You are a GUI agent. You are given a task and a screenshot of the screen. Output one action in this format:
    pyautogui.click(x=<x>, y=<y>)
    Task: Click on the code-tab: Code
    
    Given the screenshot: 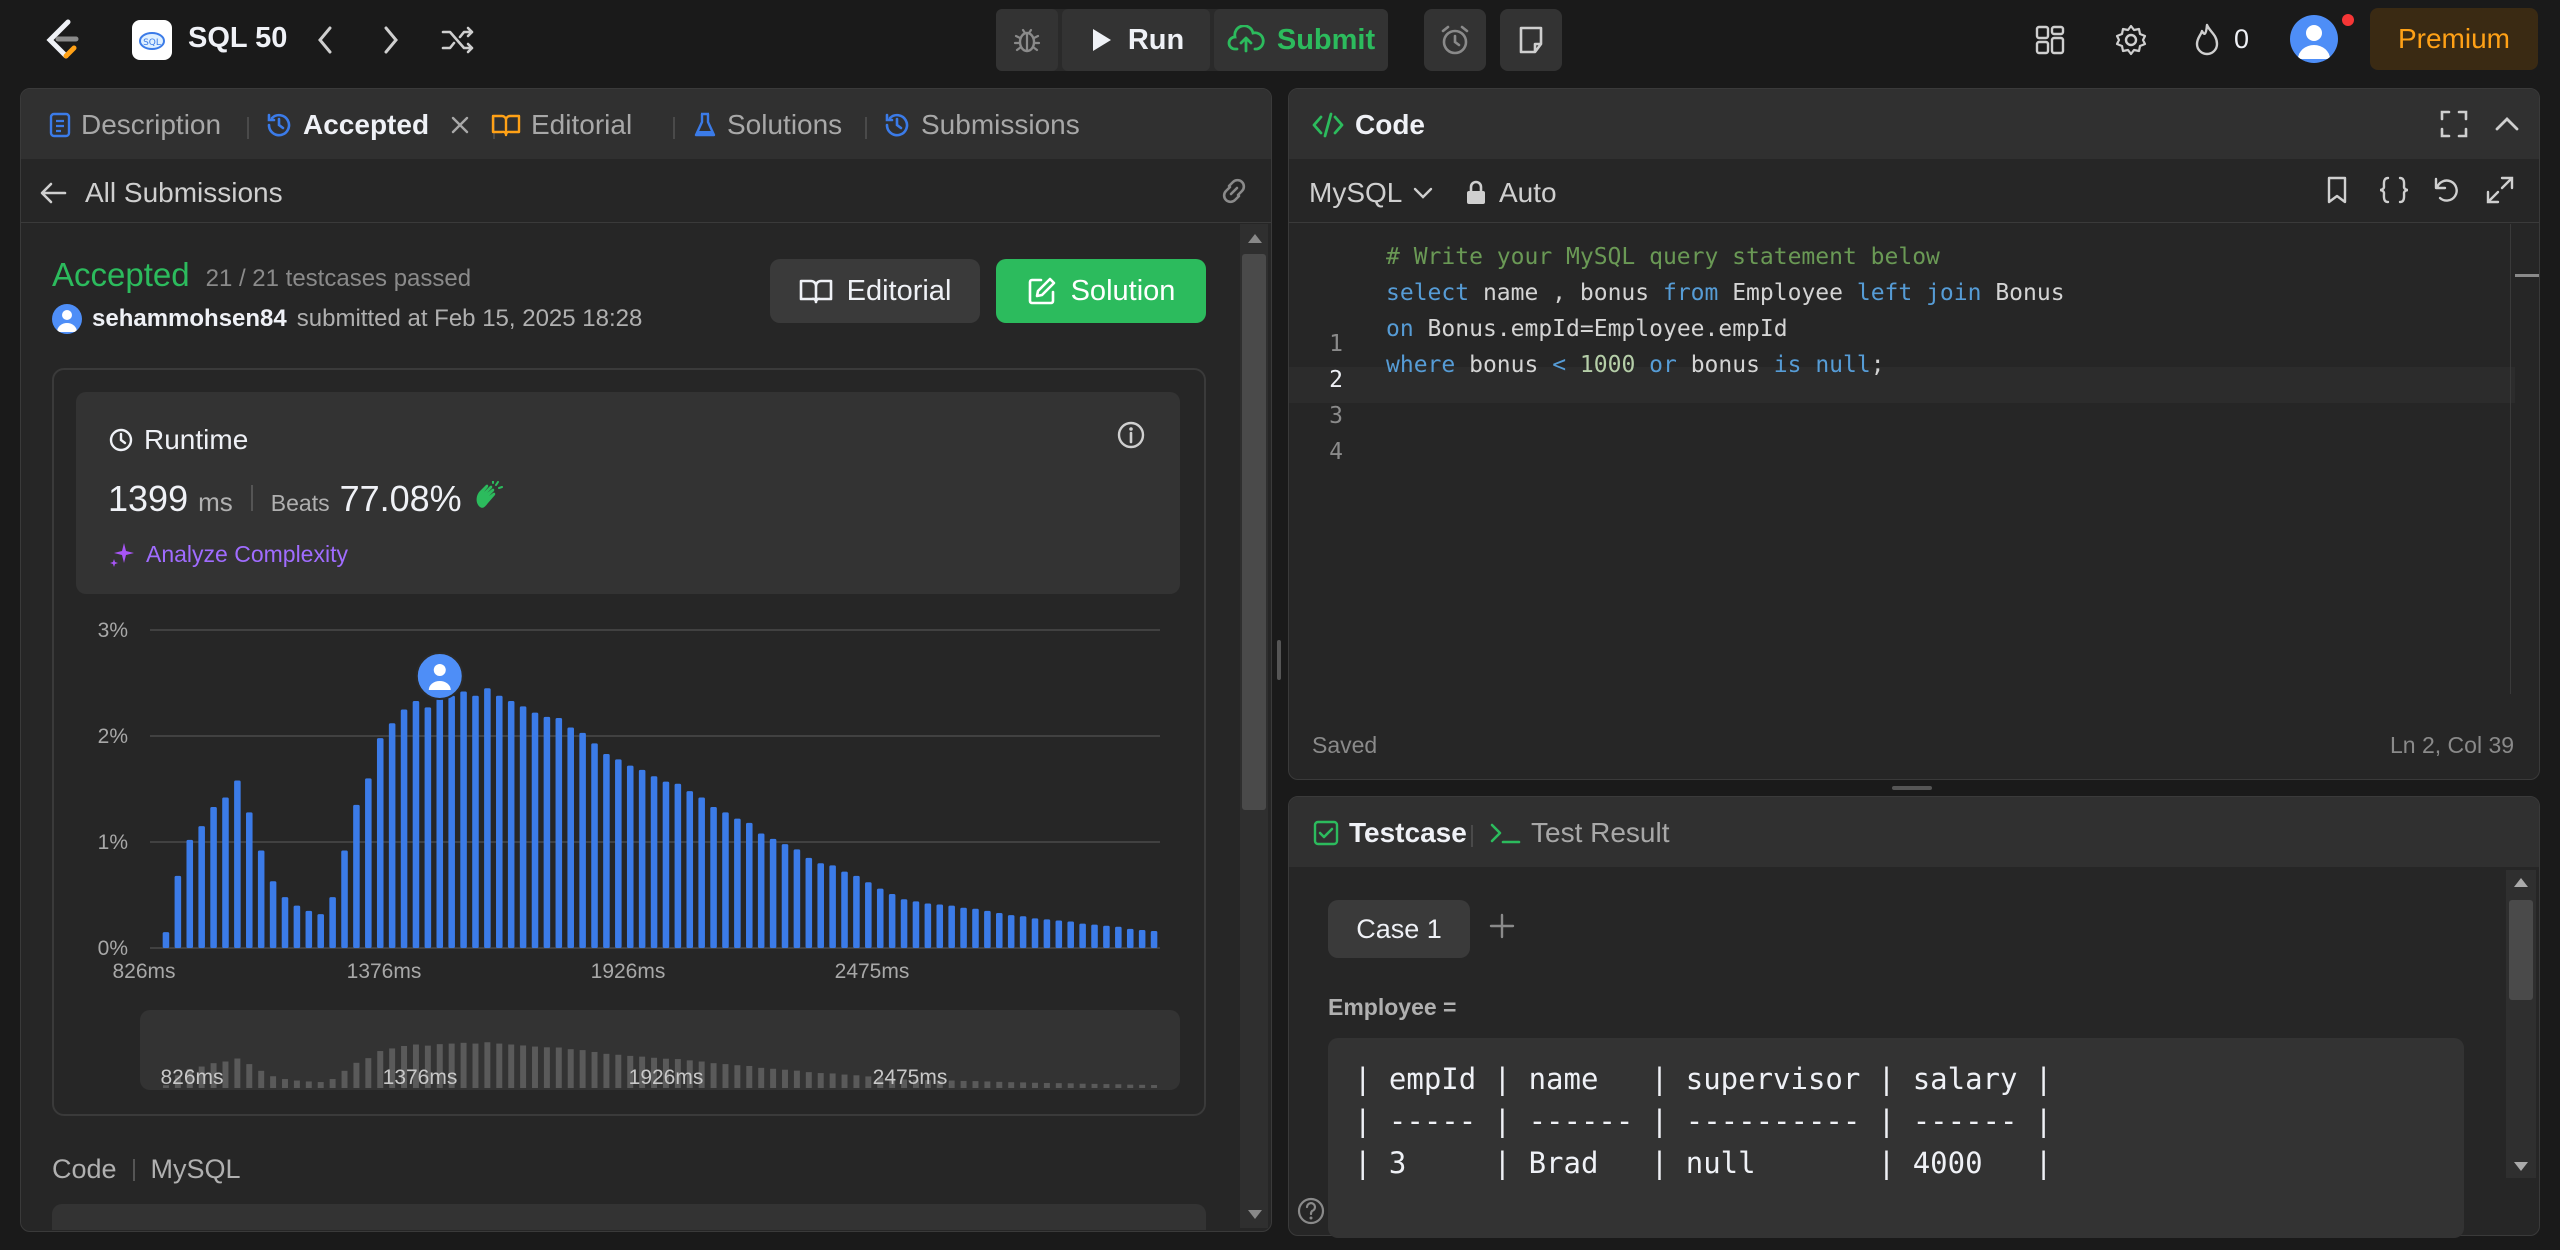 What is the action you would take?
    pyautogui.click(x=1368, y=125)
    